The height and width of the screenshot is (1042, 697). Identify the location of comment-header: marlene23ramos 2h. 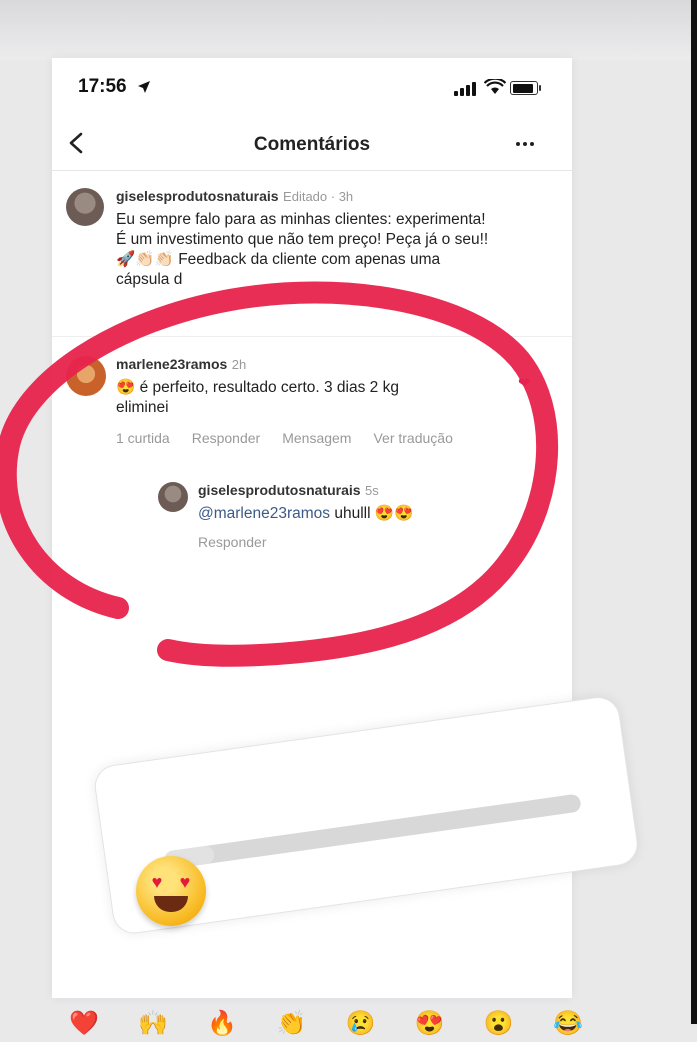
(181, 365).